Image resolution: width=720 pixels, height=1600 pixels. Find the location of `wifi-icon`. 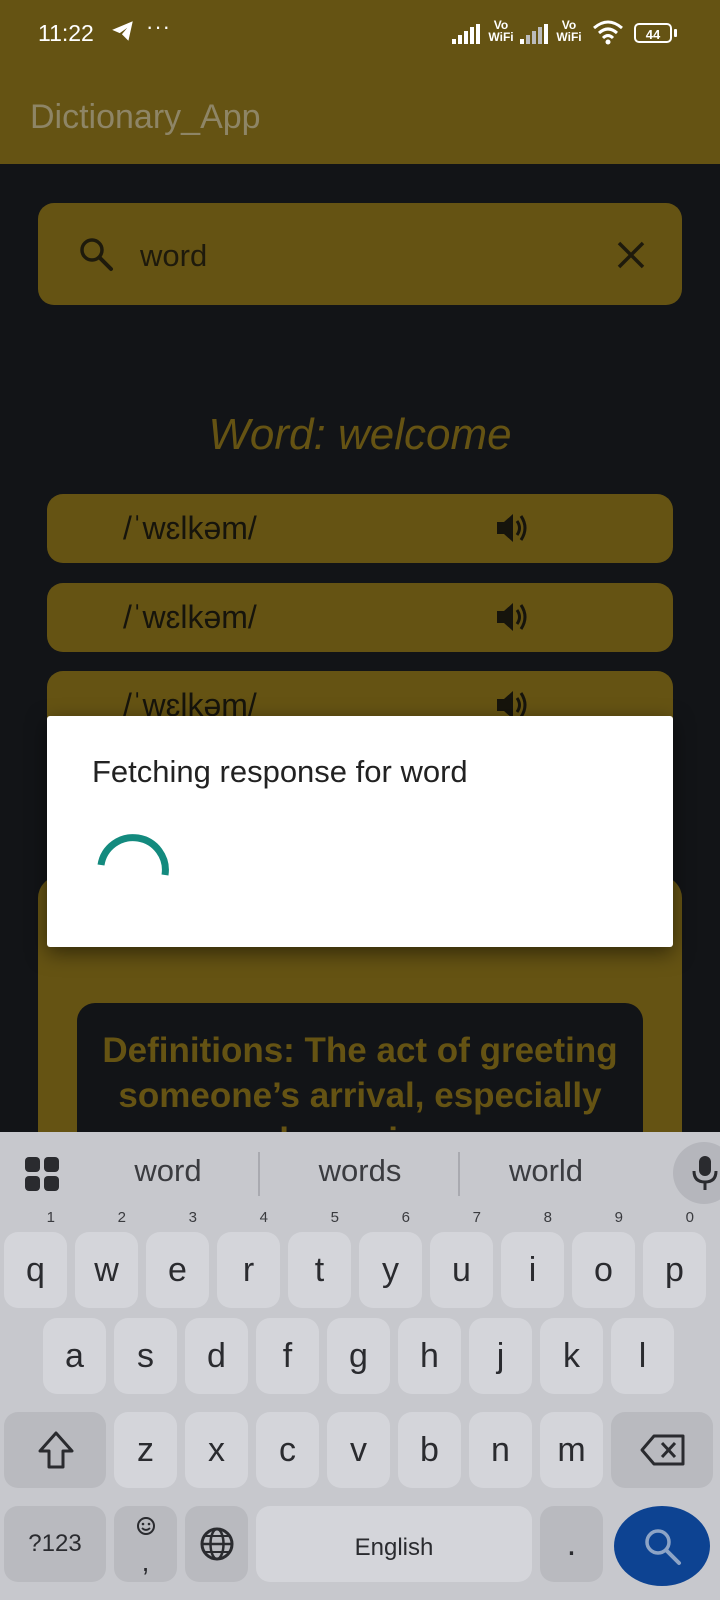

wifi-icon is located at coordinates (608, 32).